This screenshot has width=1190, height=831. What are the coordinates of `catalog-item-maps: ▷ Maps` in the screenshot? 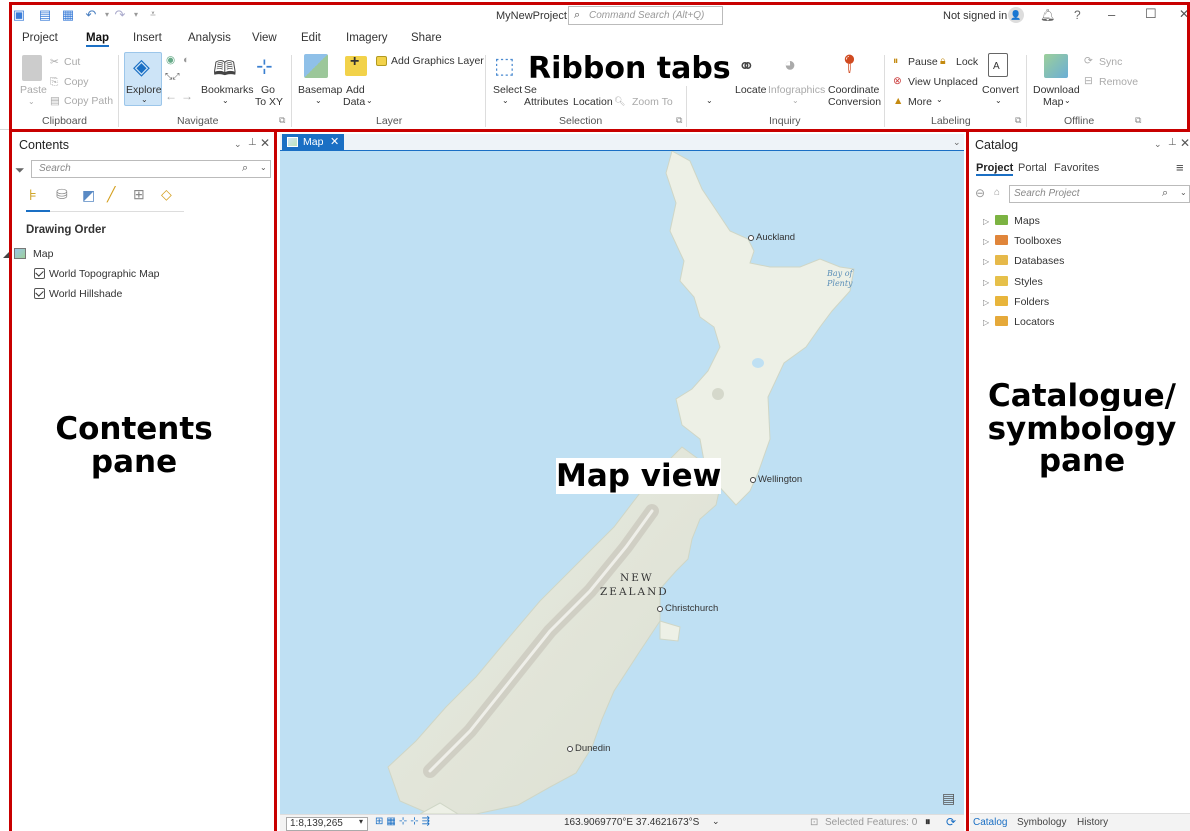 It's located at (1011, 221).